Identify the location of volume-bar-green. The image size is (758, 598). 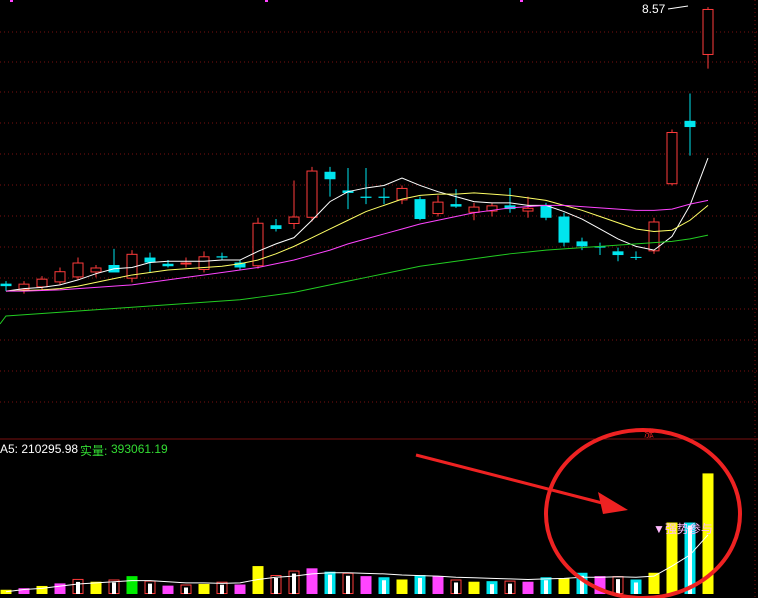
(132, 585).